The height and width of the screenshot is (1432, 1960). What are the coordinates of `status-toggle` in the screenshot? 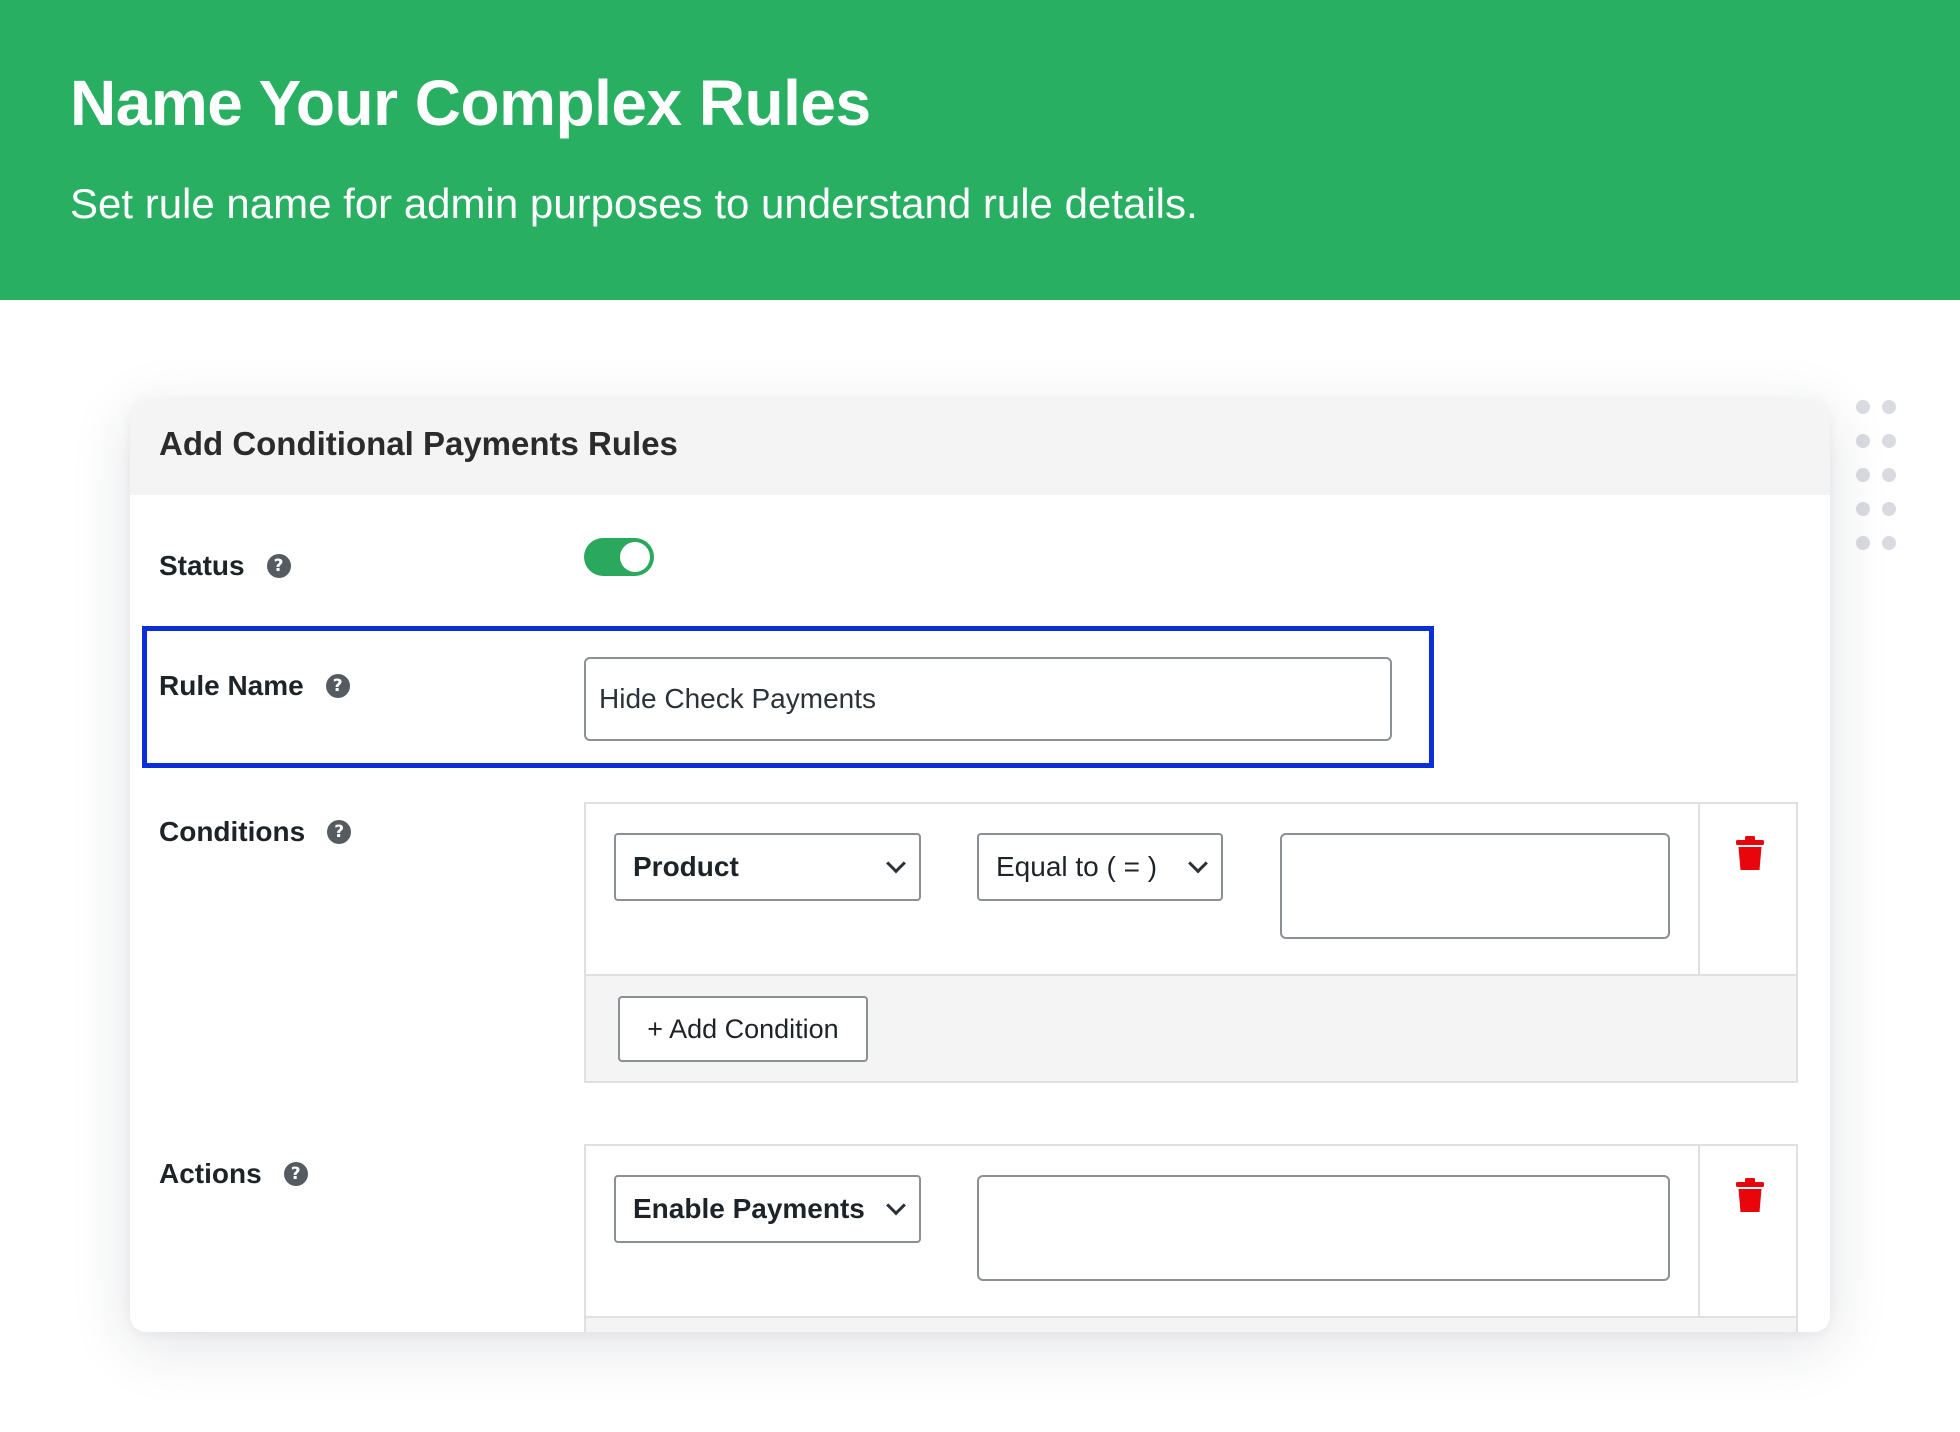 It's located at (619, 557).